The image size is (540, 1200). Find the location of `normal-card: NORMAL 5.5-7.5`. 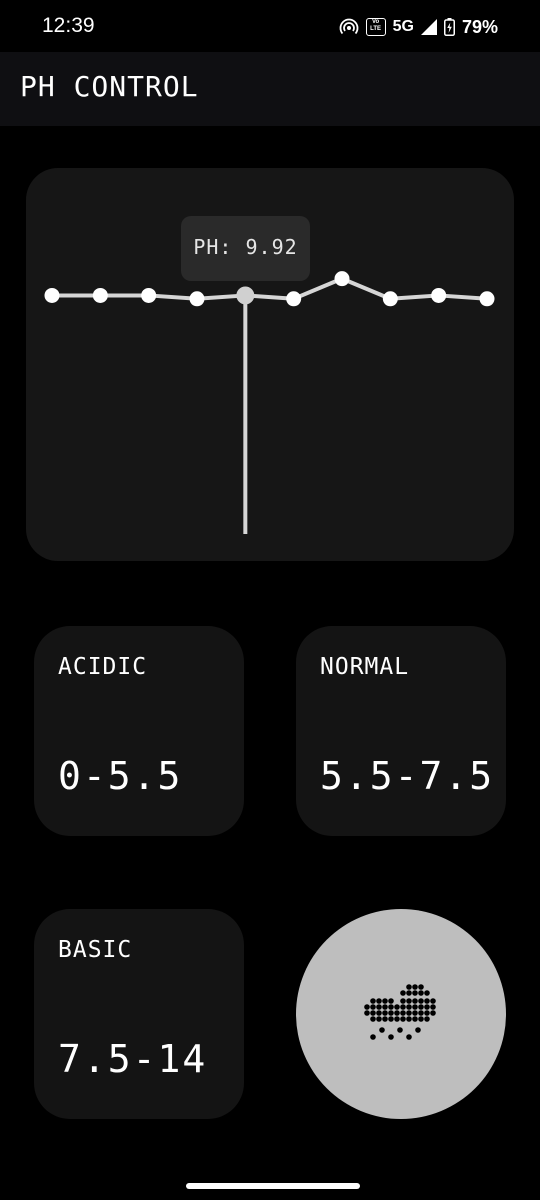

normal-card: NORMAL 5.5-7.5 is located at coordinates (401, 731).